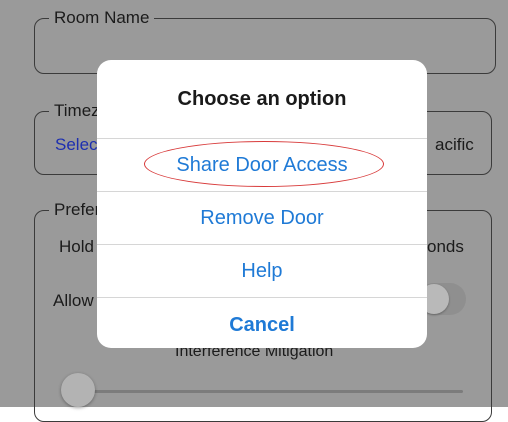  I want to click on hold-value: onds, so click(445, 246).